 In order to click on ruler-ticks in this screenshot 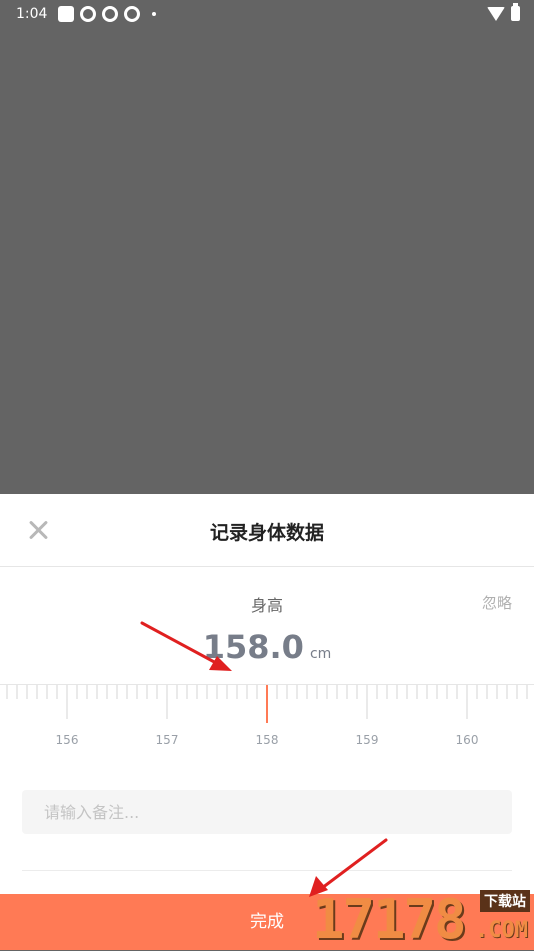, I will do `click(267, 707)`.